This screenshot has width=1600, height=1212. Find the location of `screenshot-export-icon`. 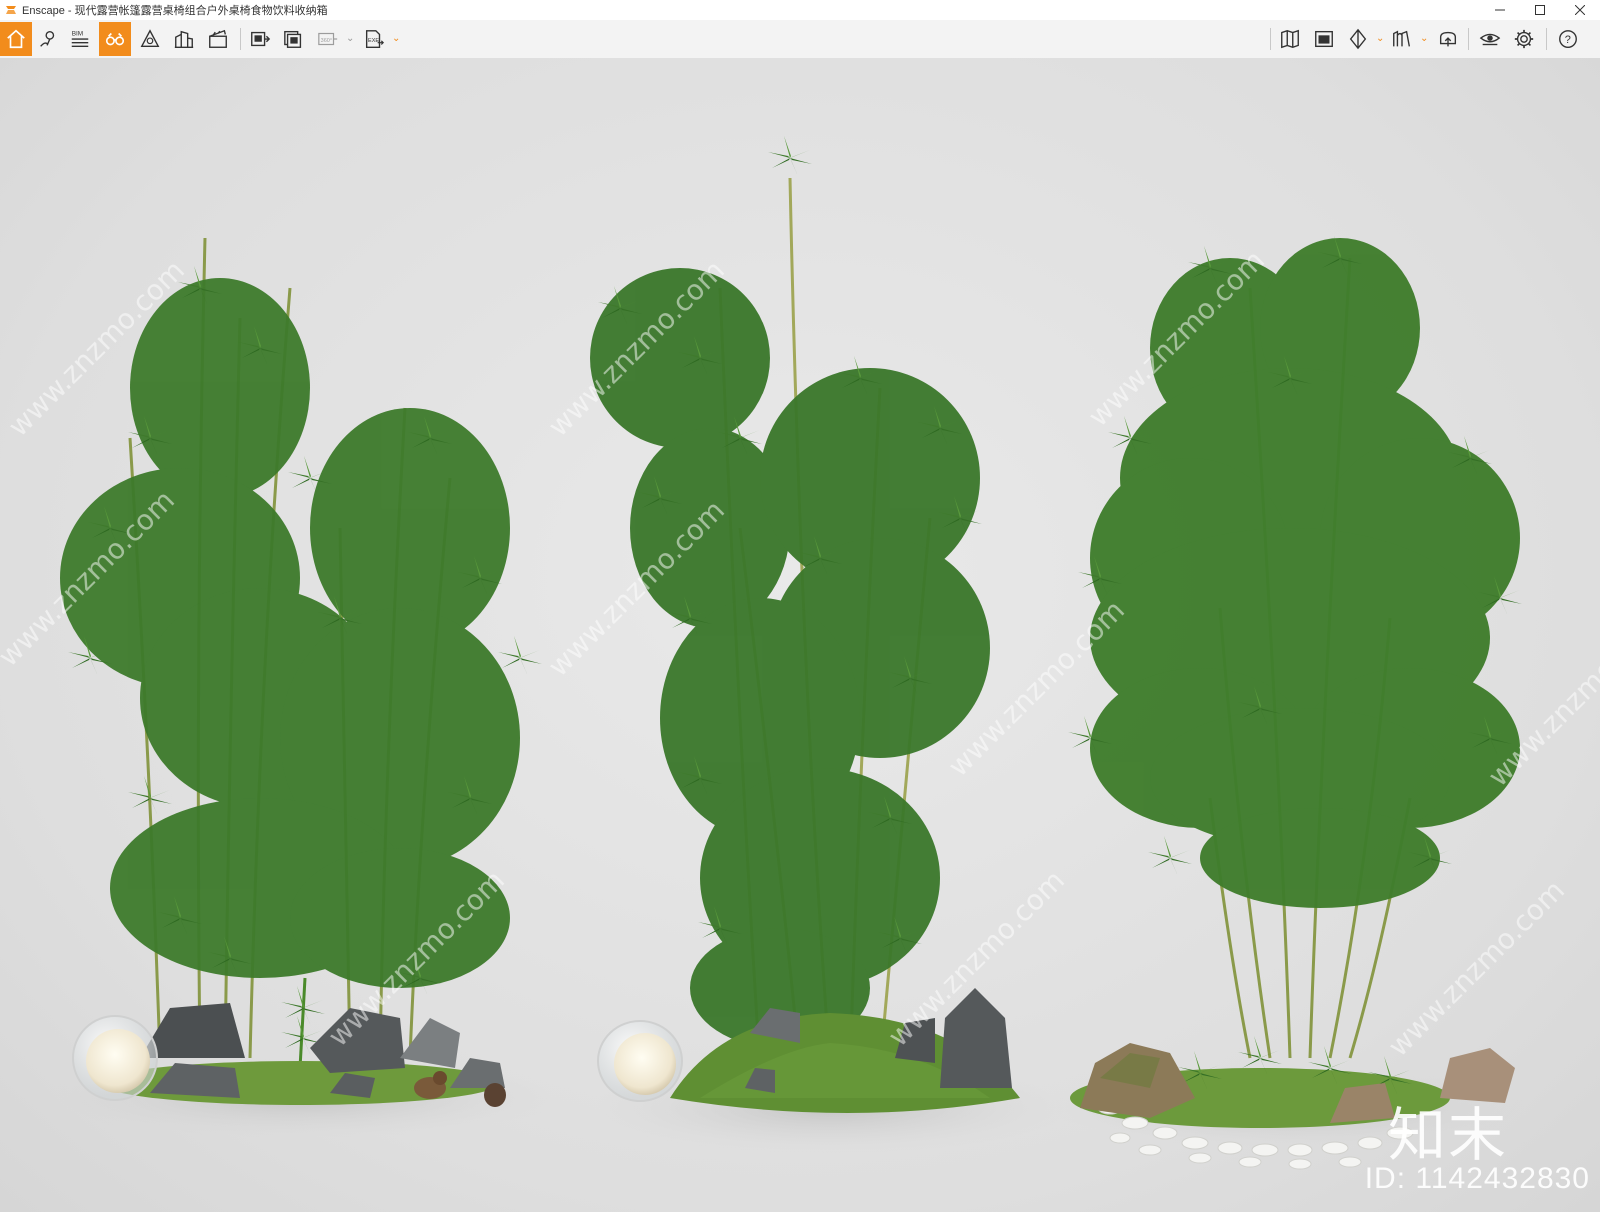

screenshot-export-icon is located at coordinates (261, 39).